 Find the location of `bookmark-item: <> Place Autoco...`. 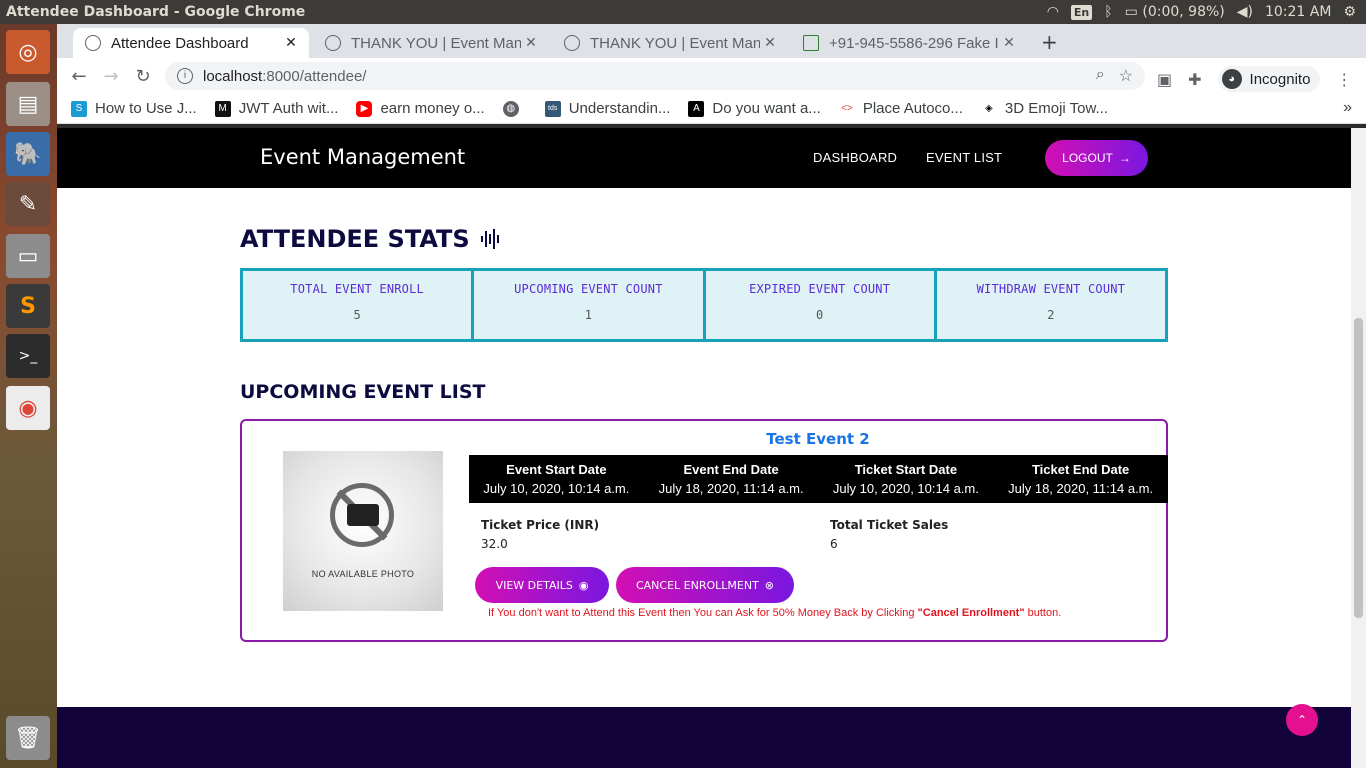

bookmark-item: <> Place Autoco... is located at coordinates (900, 108).